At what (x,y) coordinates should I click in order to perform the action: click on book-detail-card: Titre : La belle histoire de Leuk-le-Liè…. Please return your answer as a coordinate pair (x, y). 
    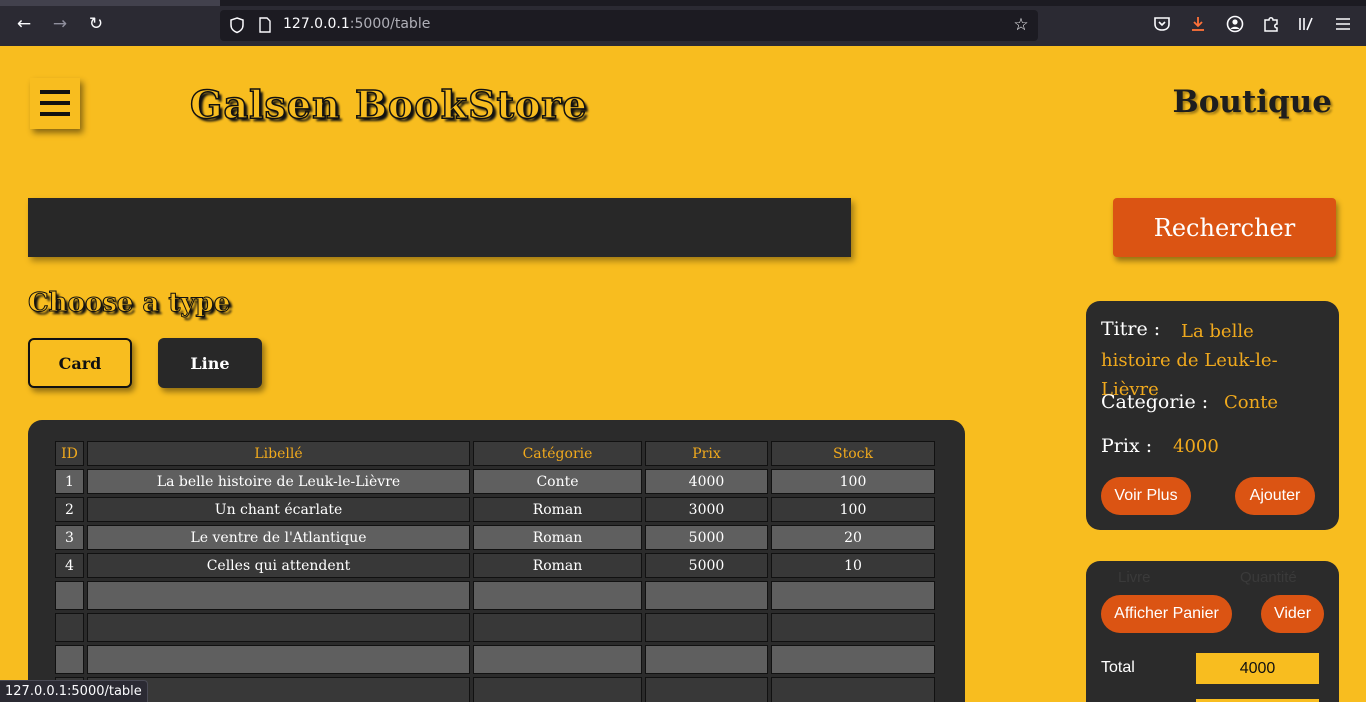
    Looking at the image, I should click on (1212, 415).